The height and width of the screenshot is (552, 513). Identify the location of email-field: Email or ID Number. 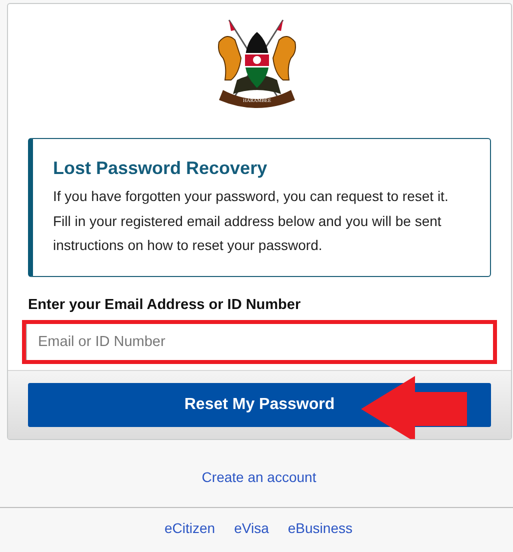
(259, 342).